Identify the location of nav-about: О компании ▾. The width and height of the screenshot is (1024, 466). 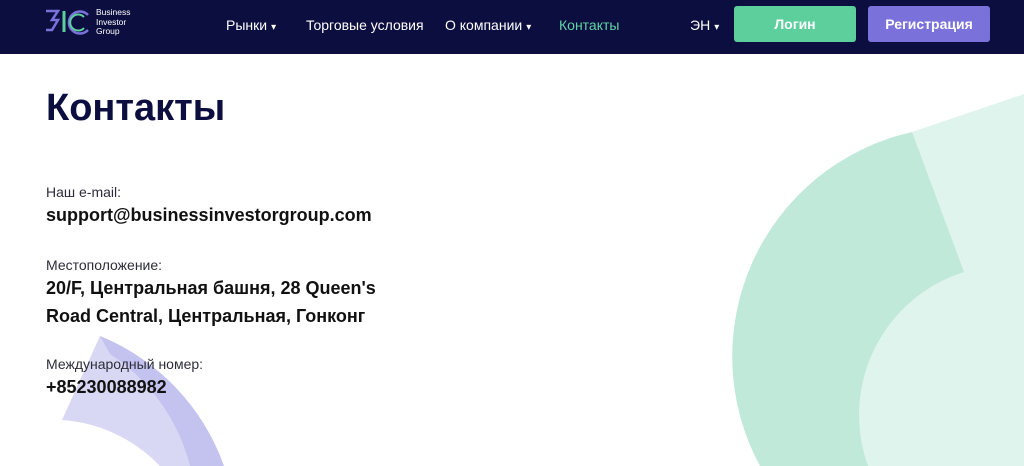
(488, 26).